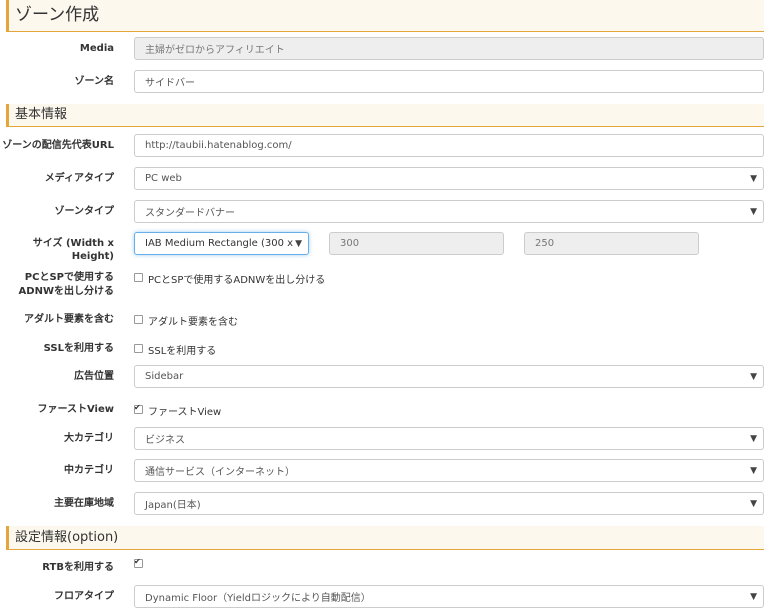 This screenshot has width=774, height=608. What do you see at coordinates (449, 438) in the screenshot?
I see `category-large-select: ビジネス ▼` at bounding box center [449, 438].